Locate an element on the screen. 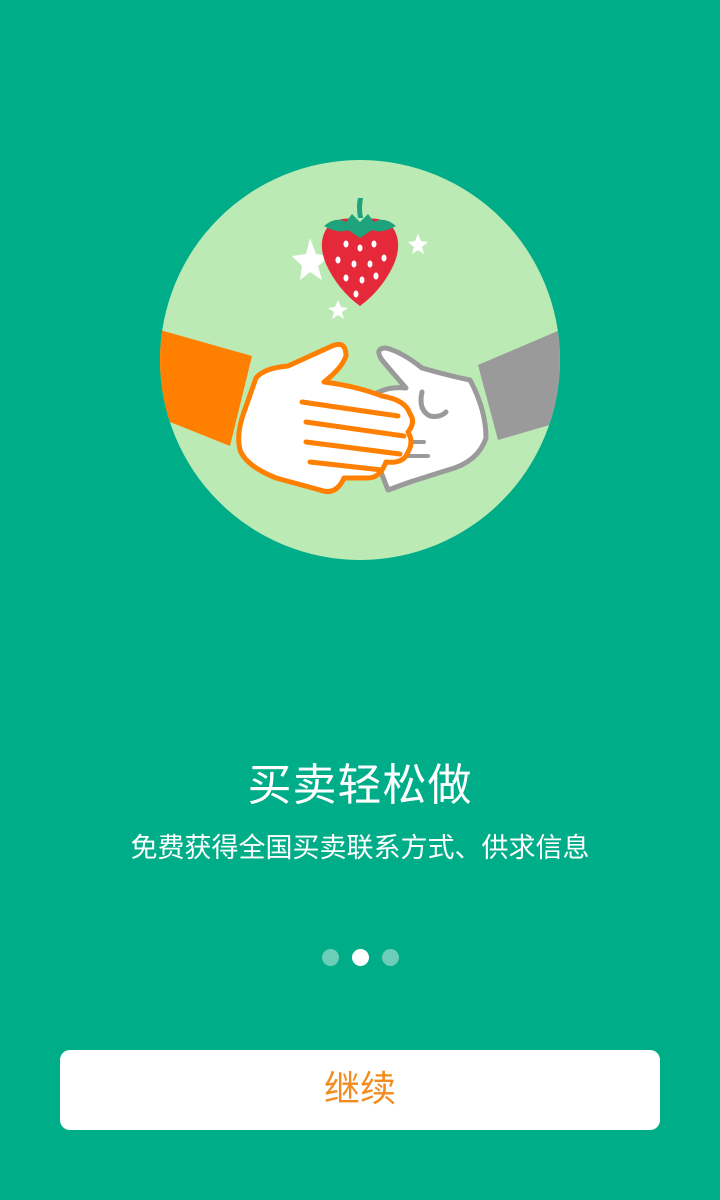 The image size is (720, 1200). page-dot-active is located at coordinates (360, 957).